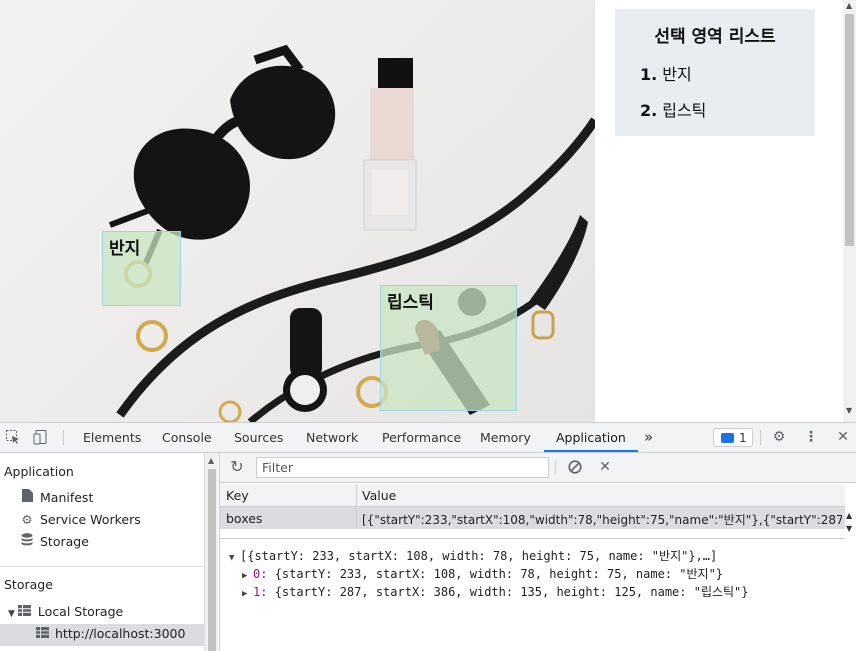 The width and height of the screenshot is (856, 651). I want to click on sidebar-scrollbar: ▲, so click(211, 552).